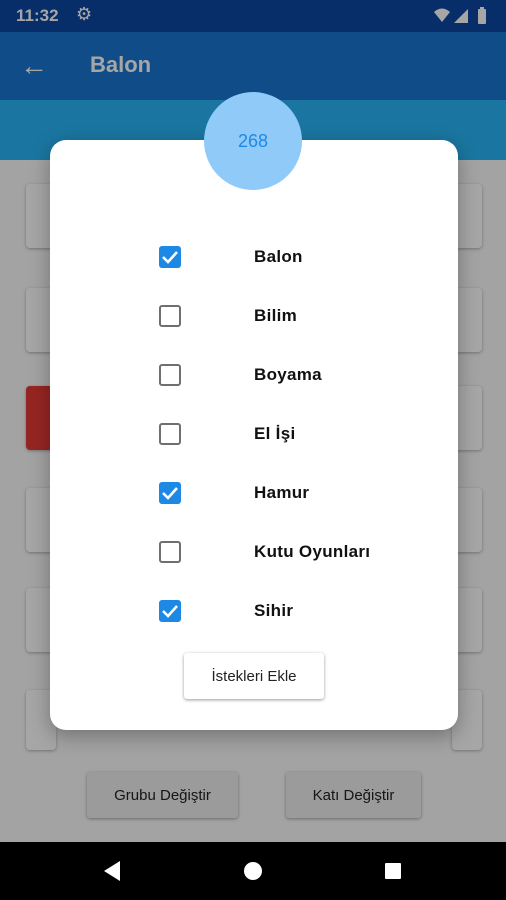 The image size is (506, 900). Describe the element at coordinates (274, 610) in the screenshot. I see `category-label: Sihir` at that location.